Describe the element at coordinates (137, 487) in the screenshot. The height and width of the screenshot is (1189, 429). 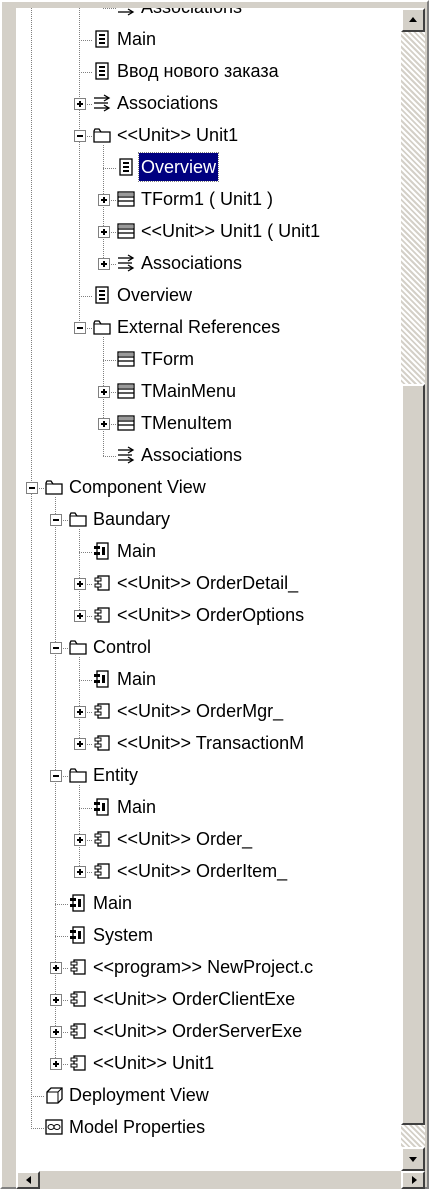
I see `tree-item-label: Component View` at that location.